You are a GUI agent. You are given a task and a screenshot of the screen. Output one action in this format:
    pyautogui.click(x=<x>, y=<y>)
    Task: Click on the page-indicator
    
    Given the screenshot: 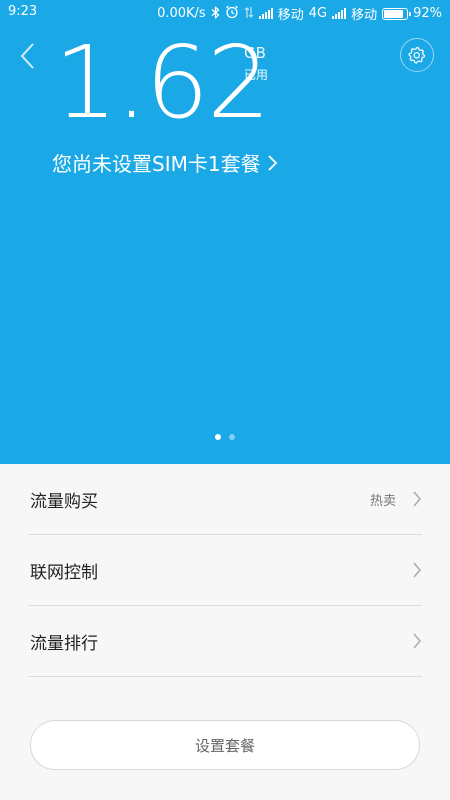 What is the action you would take?
    pyautogui.click(x=225, y=437)
    